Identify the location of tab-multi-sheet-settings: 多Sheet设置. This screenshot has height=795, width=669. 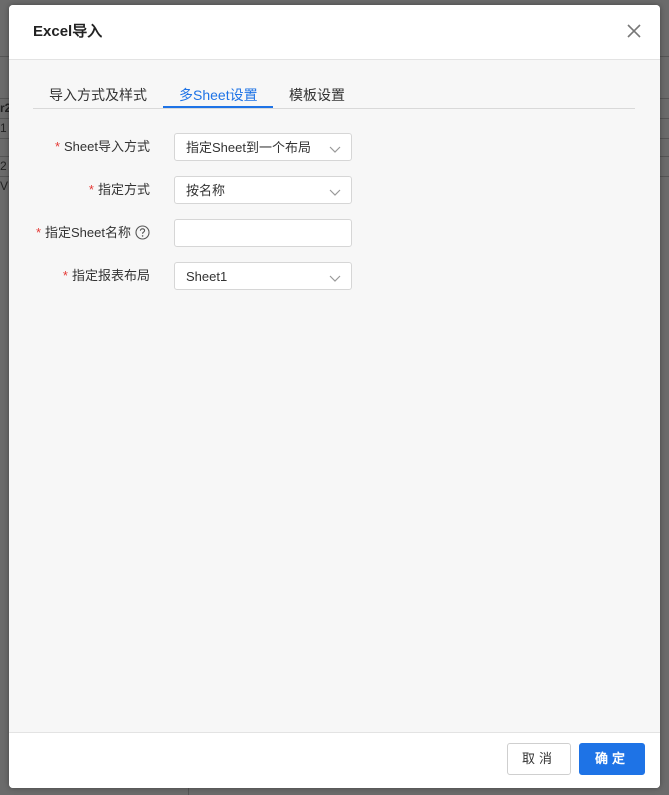
(218, 95).